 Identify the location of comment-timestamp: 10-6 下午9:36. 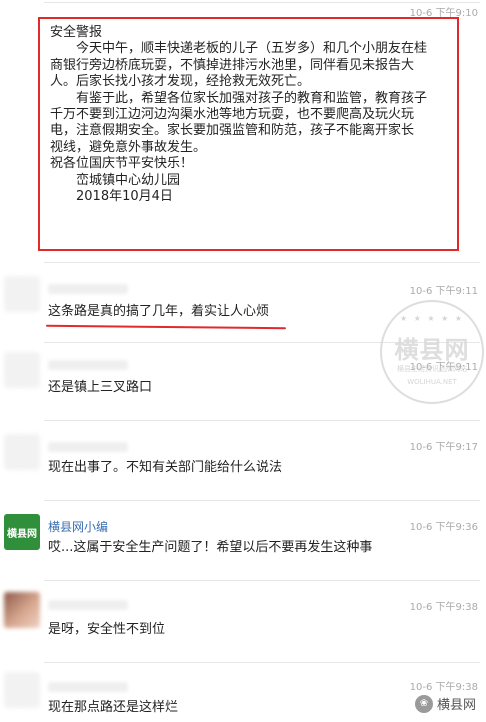
(443, 527).